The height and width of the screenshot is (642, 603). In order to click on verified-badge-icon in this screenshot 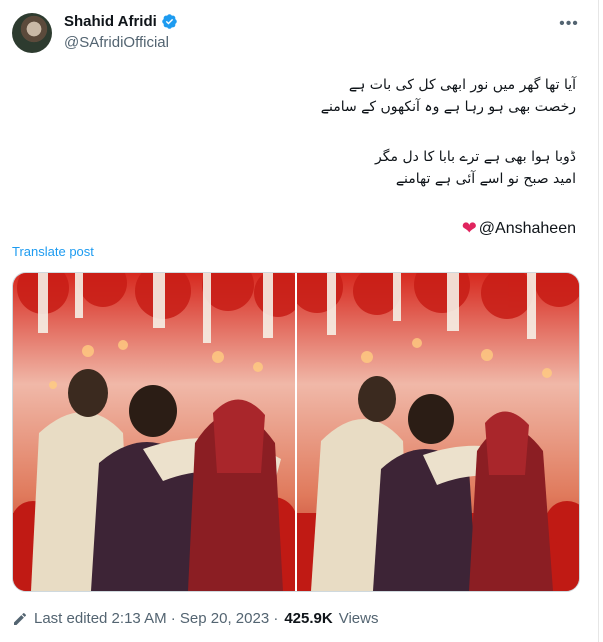, I will do `click(169, 21)`.